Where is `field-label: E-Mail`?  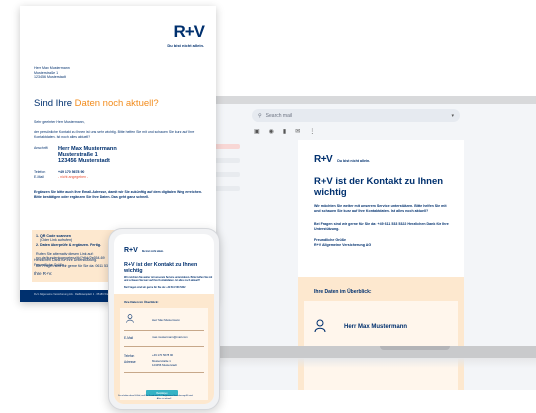
field-label: E-Mail is located at coordinates (39, 177).